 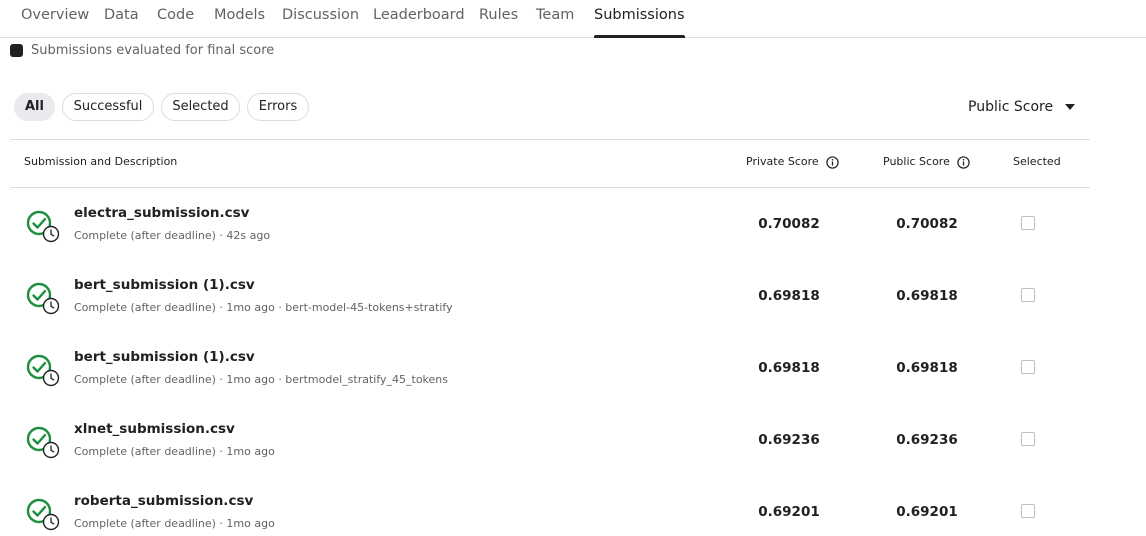 What do you see at coordinates (108, 107) in the screenshot?
I see `filter-chip-successful: Successful` at bounding box center [108, 107].